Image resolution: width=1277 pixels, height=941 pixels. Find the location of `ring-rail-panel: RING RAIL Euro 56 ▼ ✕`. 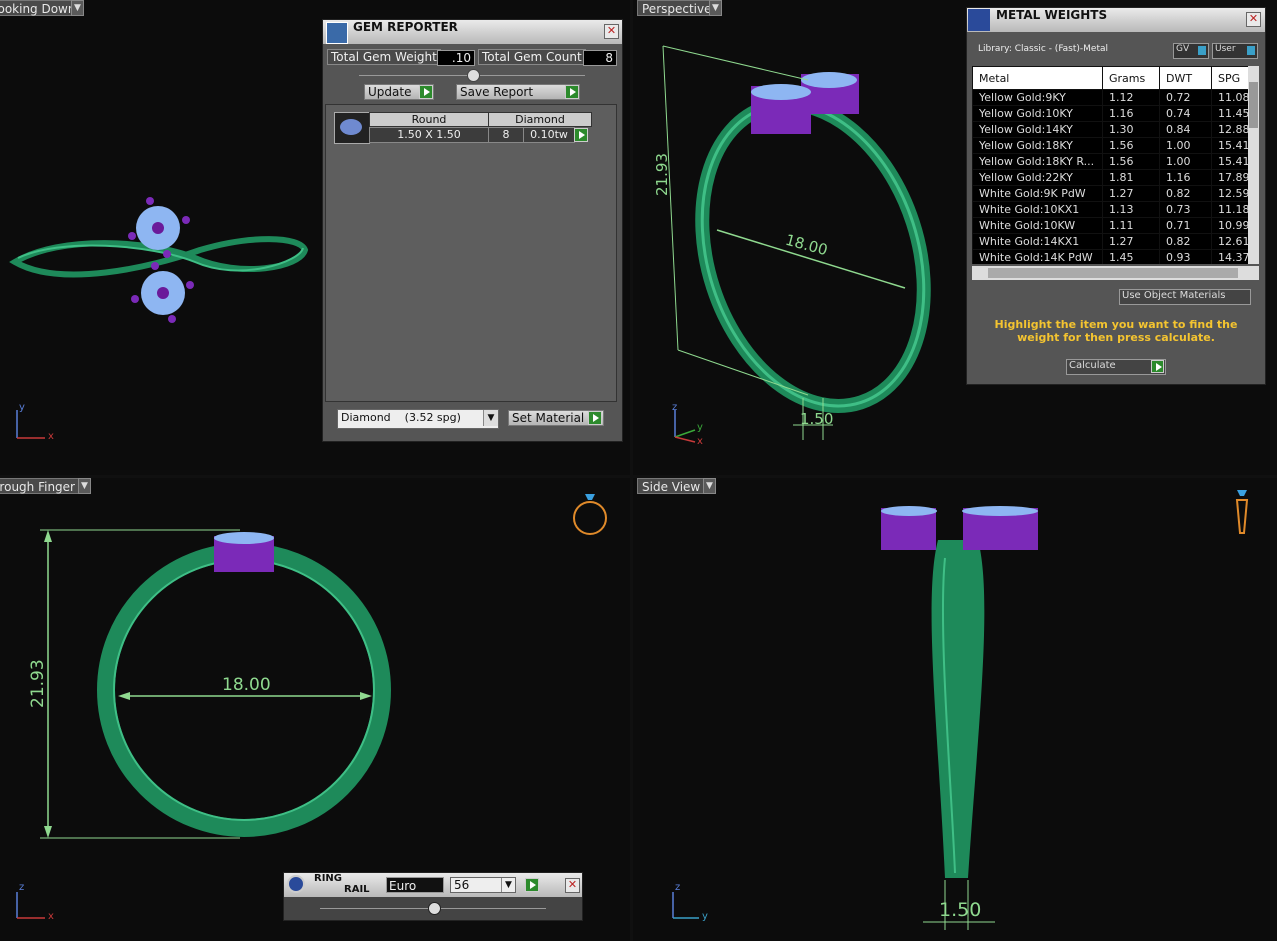

ring-rail-panel: RING RAIL Euro 56 ▼ ✕ is located at coordinates (433, 896).